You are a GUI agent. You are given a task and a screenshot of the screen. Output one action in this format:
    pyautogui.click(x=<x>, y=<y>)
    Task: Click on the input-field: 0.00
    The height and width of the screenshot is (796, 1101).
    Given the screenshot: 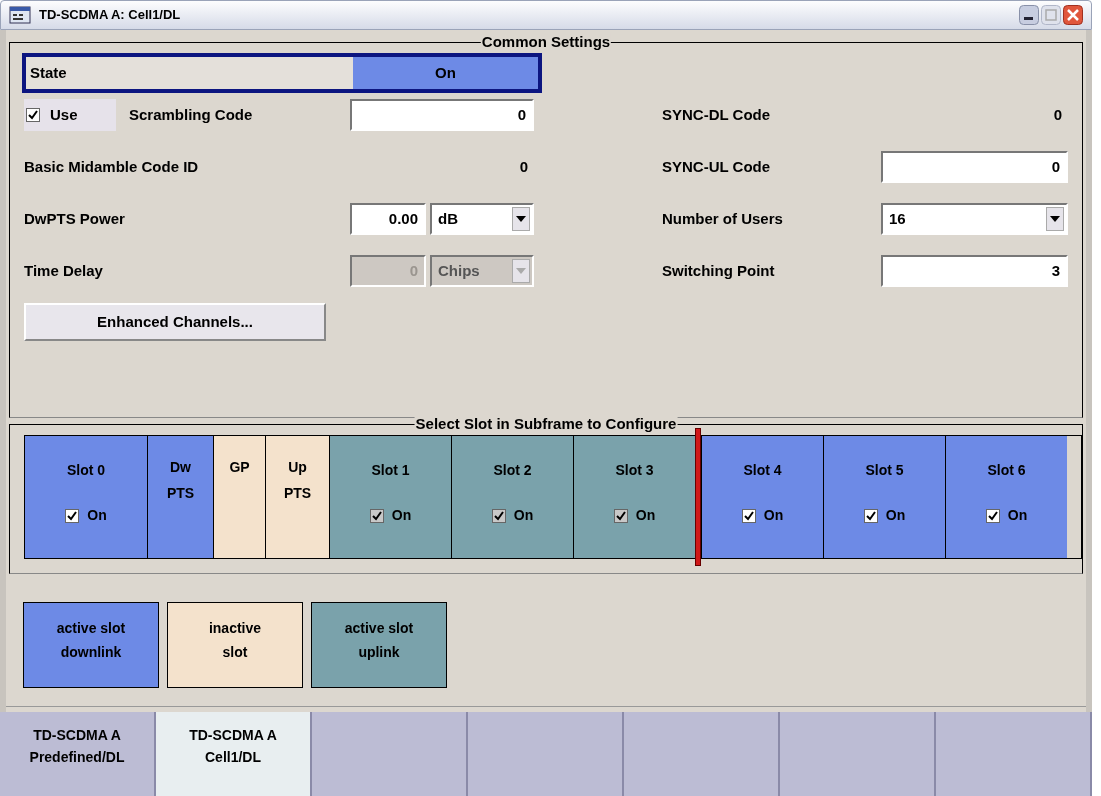 What is the action you would take?
    pyautogui.click(x=388, y=219)
    